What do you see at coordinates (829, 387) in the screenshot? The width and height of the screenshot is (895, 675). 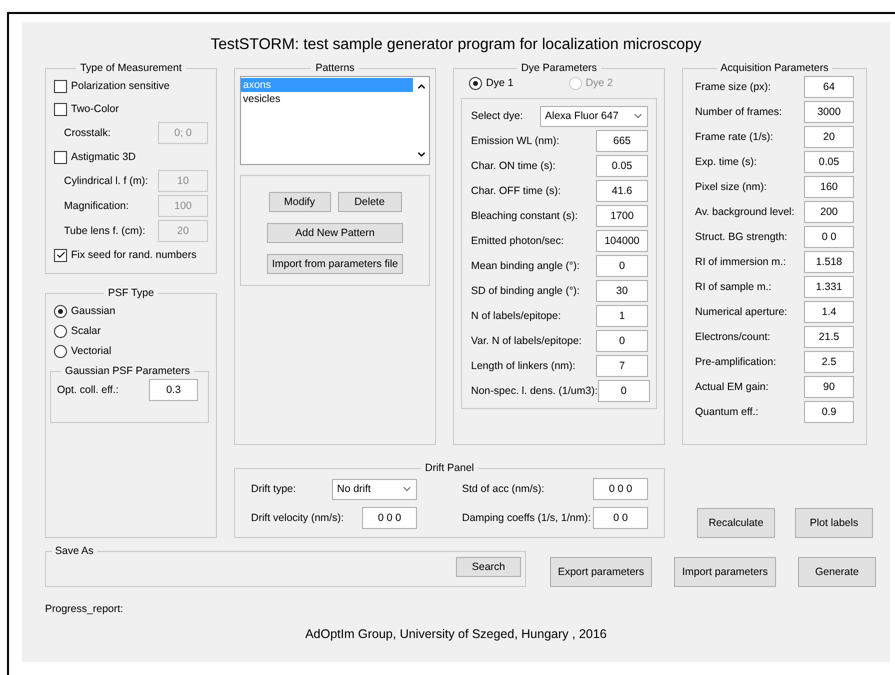 I see `input-field: 90` at bounding box center [829, 387].